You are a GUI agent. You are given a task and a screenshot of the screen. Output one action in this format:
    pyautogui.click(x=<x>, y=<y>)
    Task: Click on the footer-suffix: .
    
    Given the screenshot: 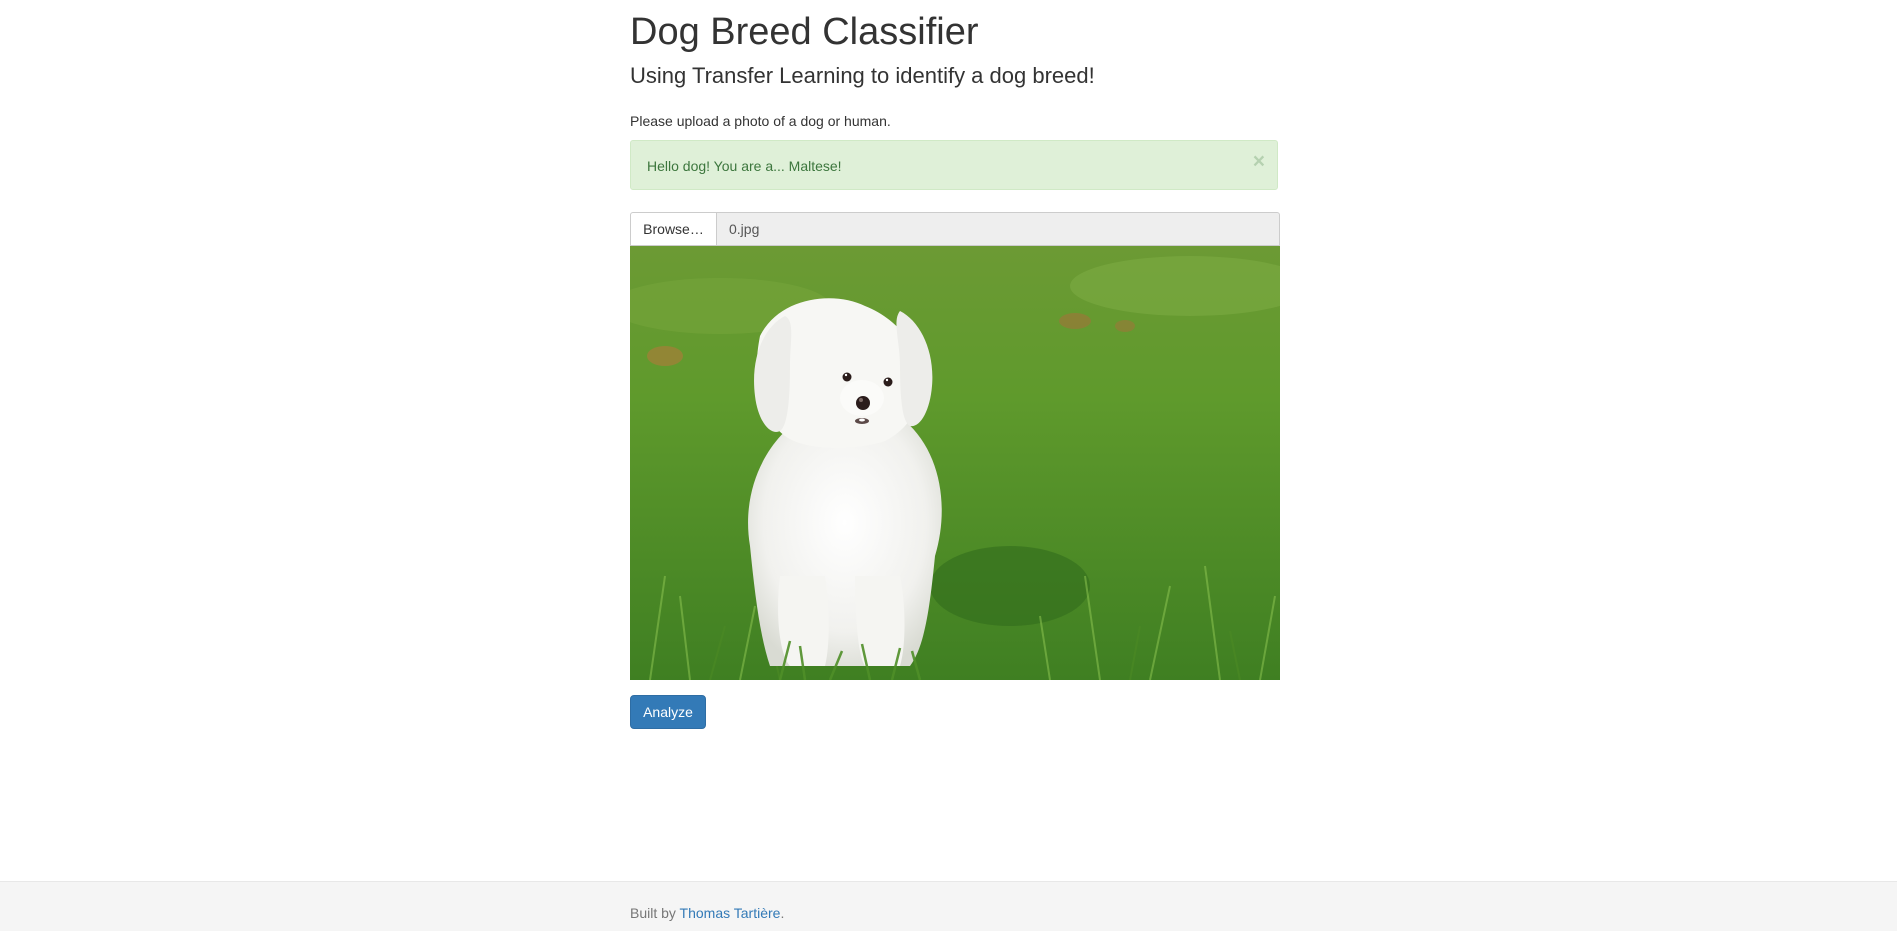 What is the action you would take?
    pyautogui.click(x=782, y=913)
    